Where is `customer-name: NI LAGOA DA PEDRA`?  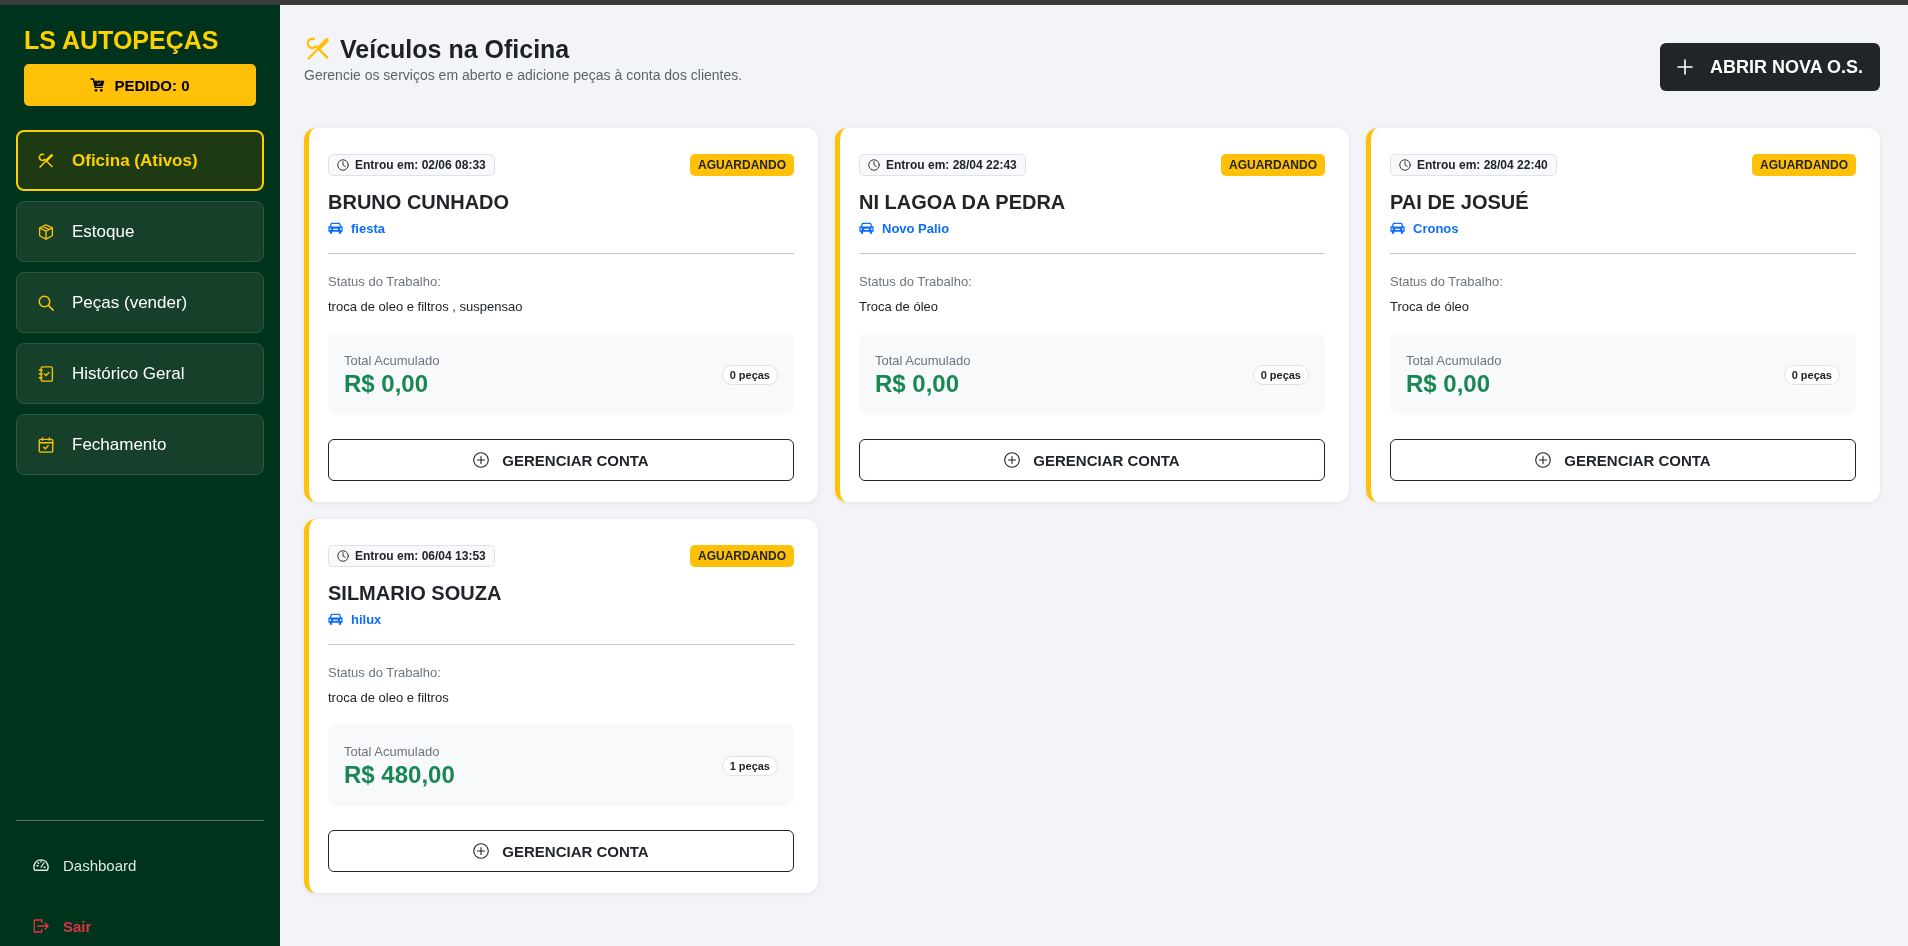 customer-name: NI LAGOA DA PEDRA is located at coordinates (963, 202).